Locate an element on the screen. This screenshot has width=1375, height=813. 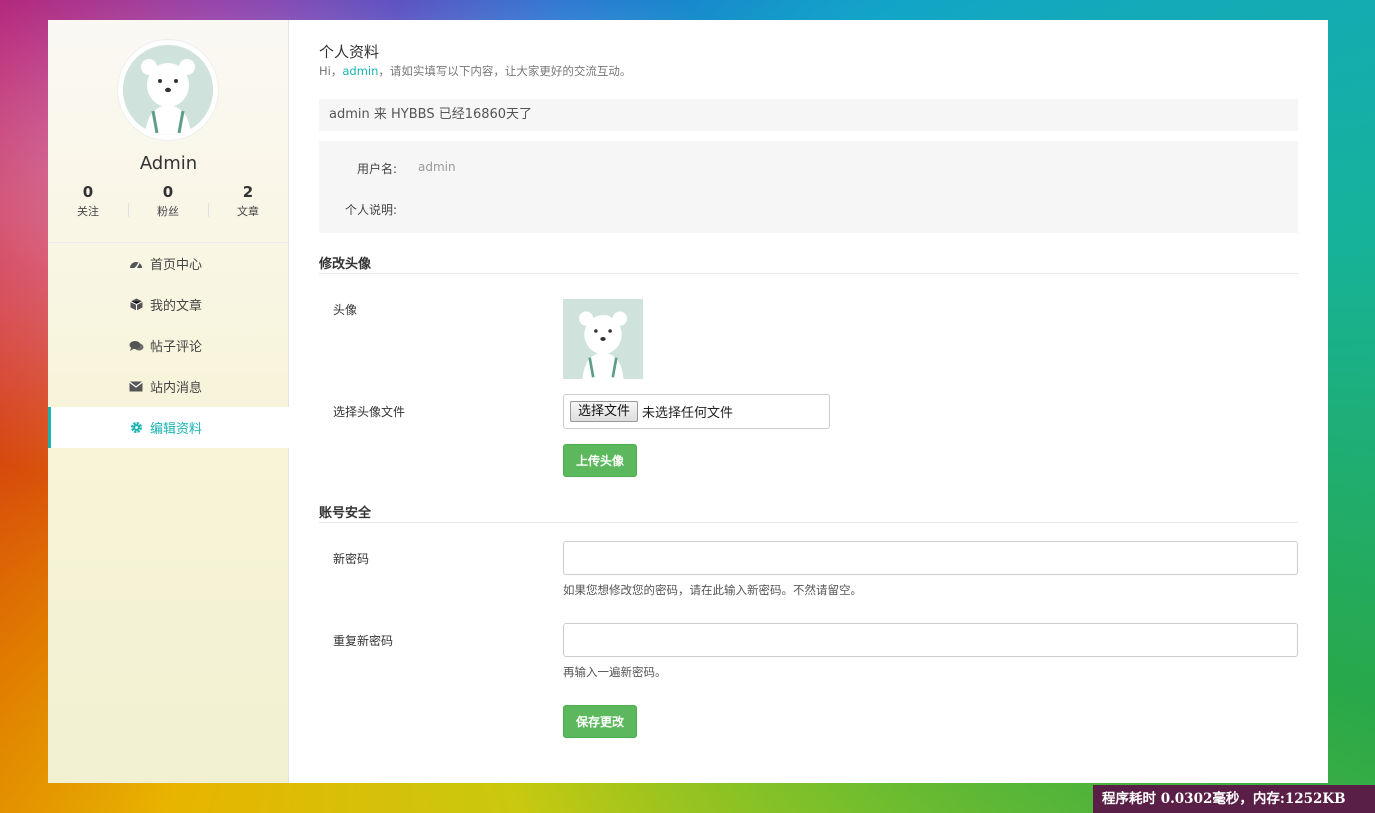
stat-label: 粉丝 is located at coordinates (168, 211).